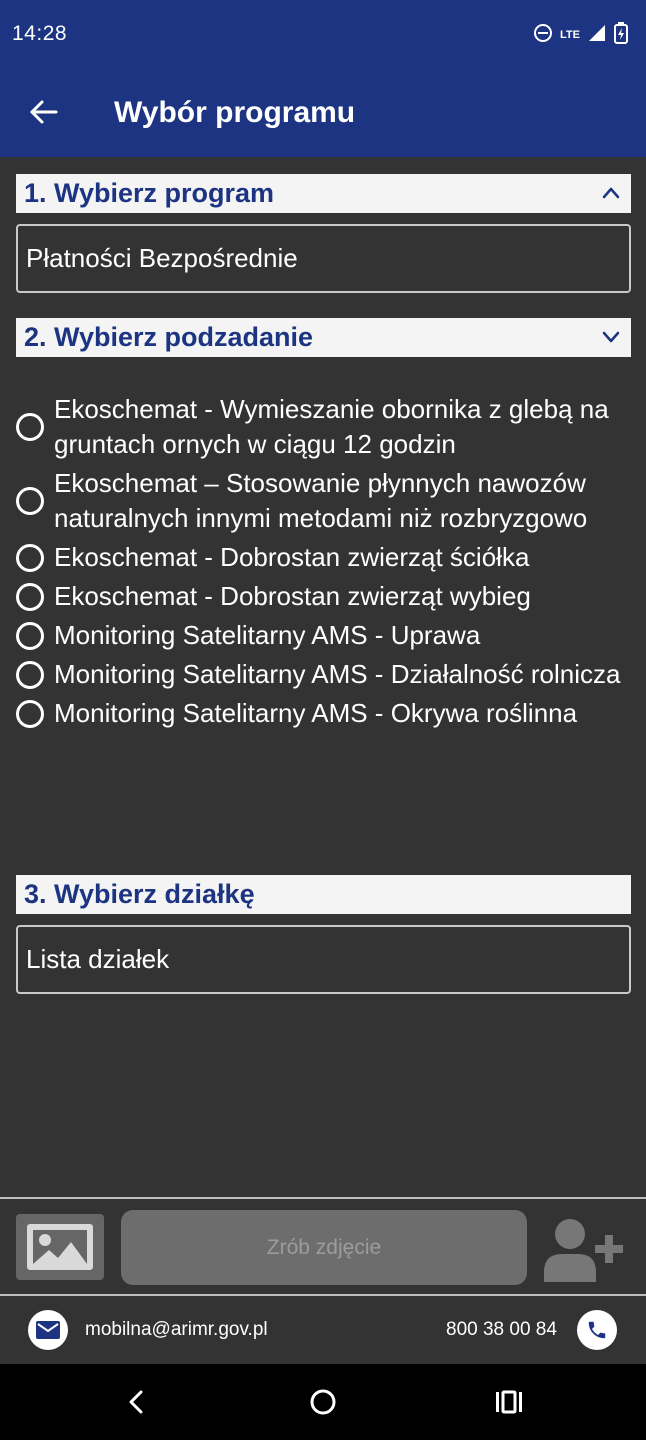  Describe the element at coordinates (323, 894) in the screenshot. I see `section-header-parcel: 3. Wybierz działkę` at that location.